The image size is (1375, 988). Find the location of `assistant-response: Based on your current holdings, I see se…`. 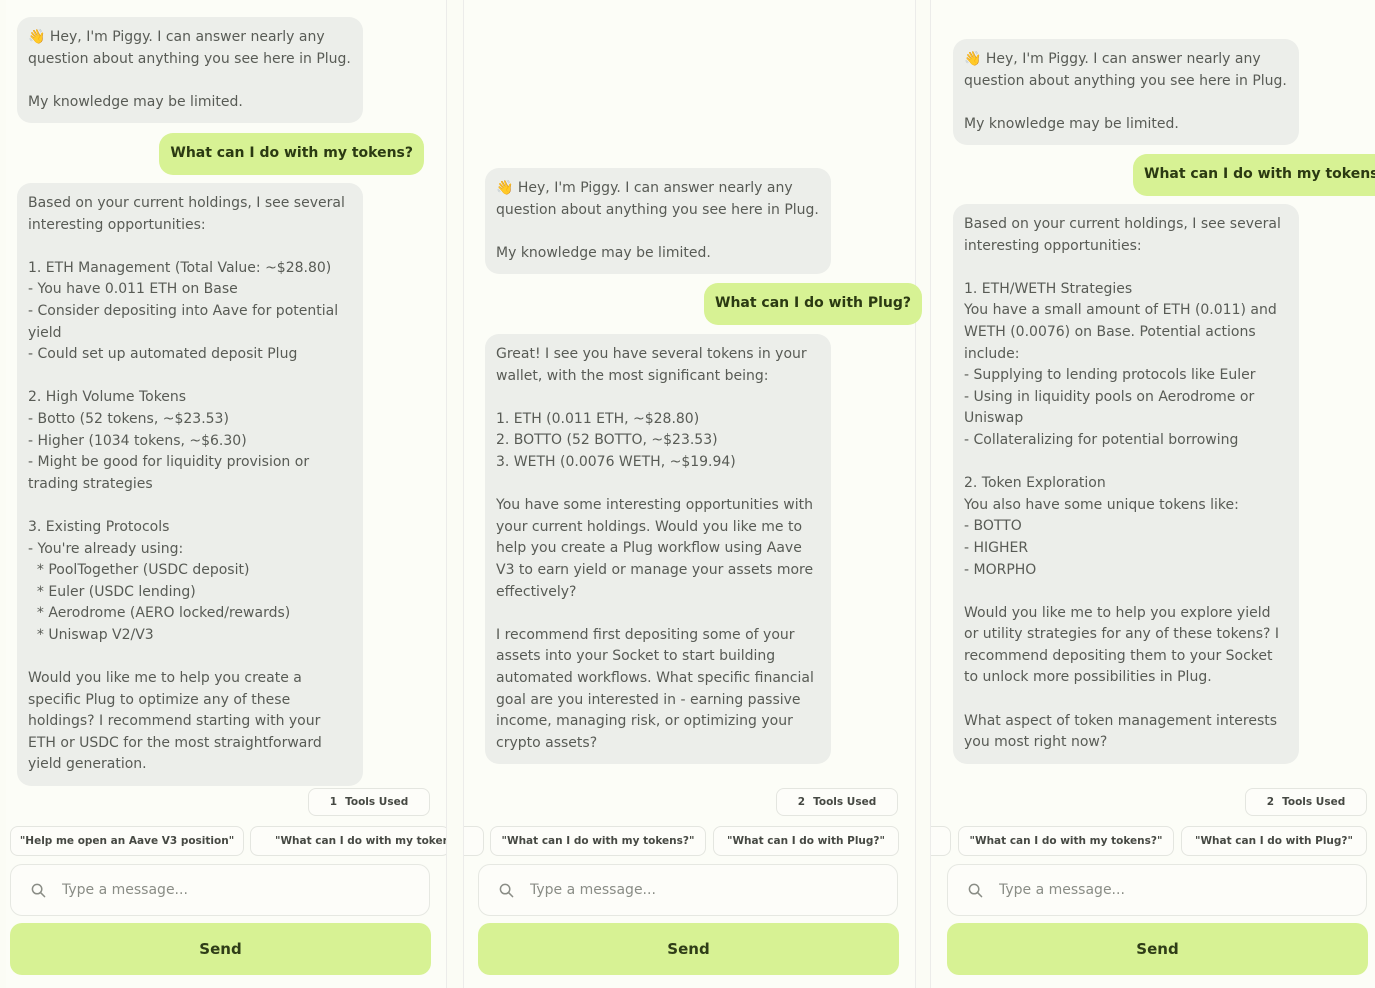

assistant-response: Based on your current holdings, I see se… is located at coordinates (1126, 484).